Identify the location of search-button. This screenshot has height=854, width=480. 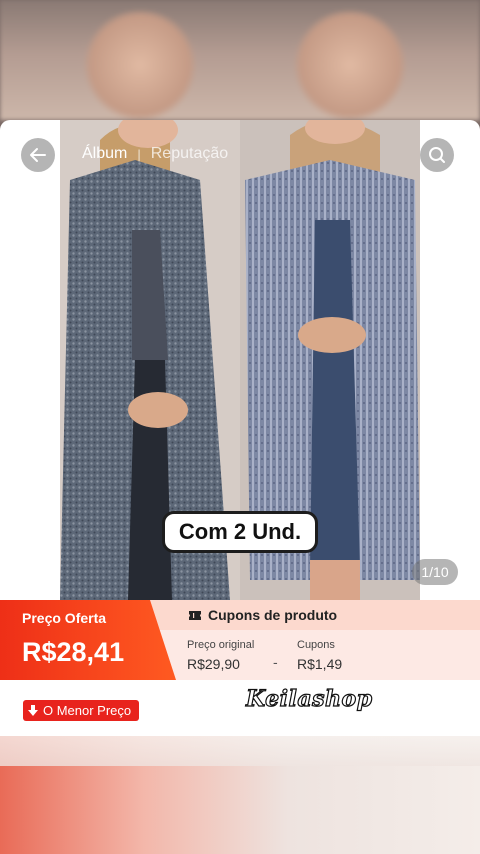
(437, 155).